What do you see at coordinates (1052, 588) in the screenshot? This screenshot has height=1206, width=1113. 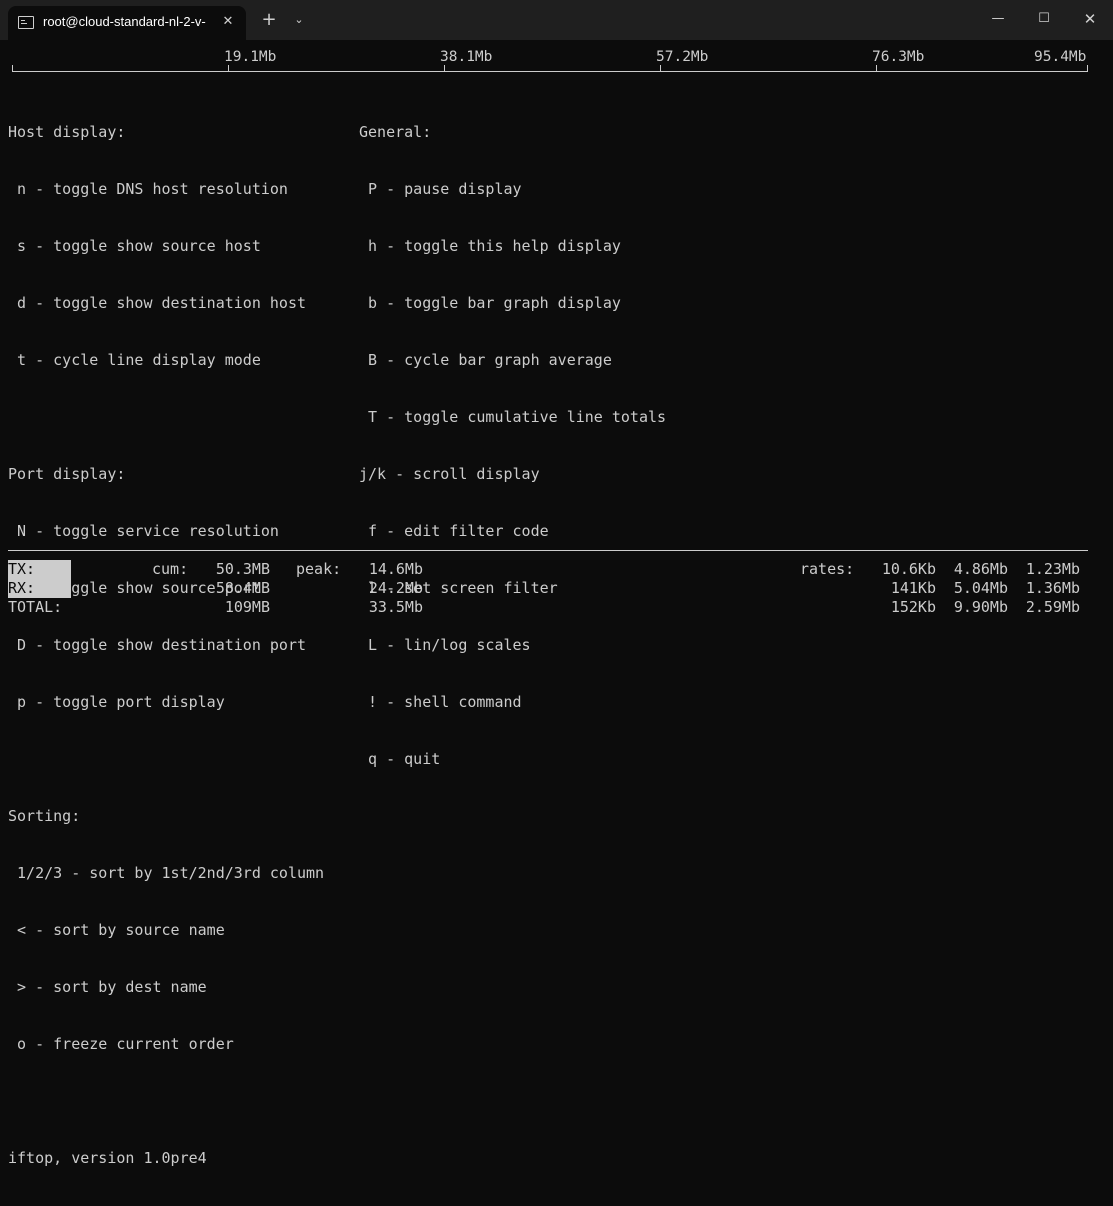 I see `rx-rate-40s: 1.36Mb` at bounding box center [1052, 588].